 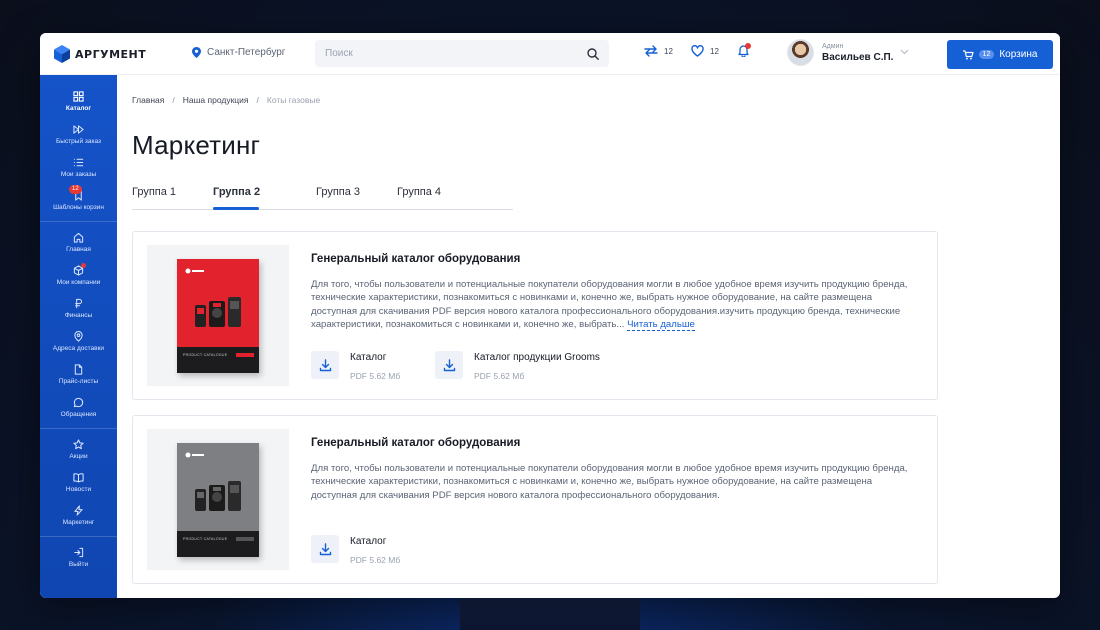 I want to click on breadcrumb-home: Главная, so click(x=148, y=100).